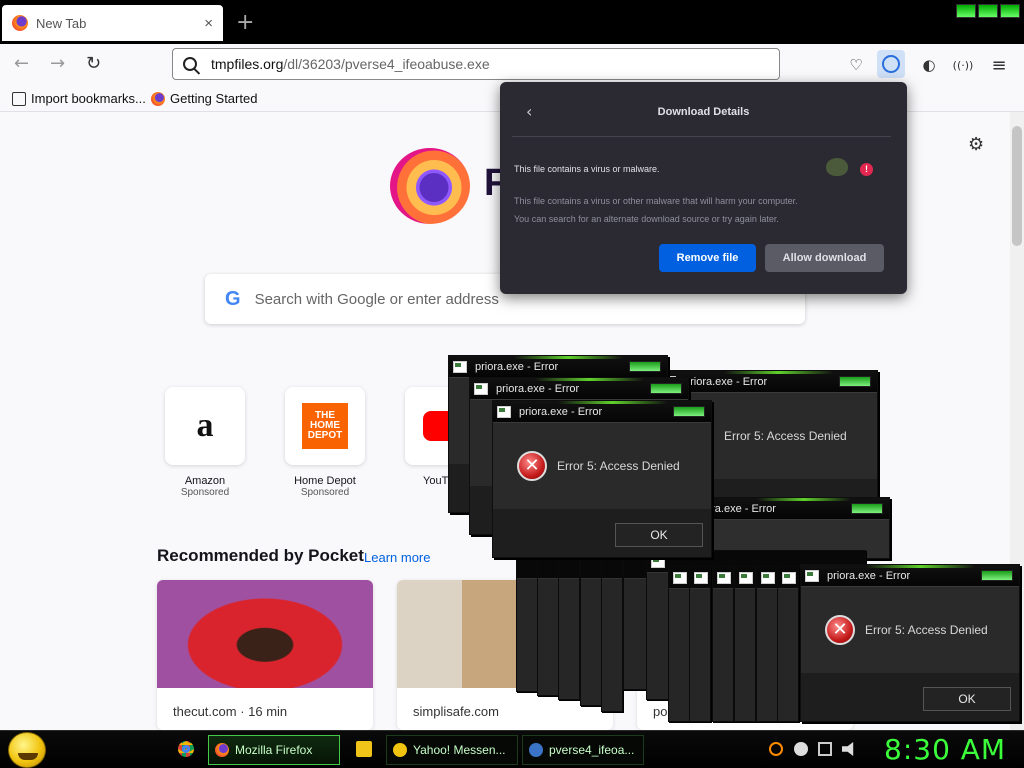  I want to click on start-button-smiley-icon, so click(27, 750).